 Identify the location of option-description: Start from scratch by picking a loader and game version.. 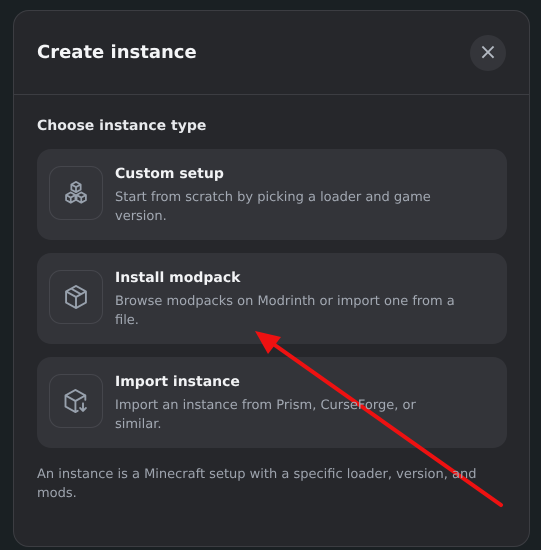
(273, 207).